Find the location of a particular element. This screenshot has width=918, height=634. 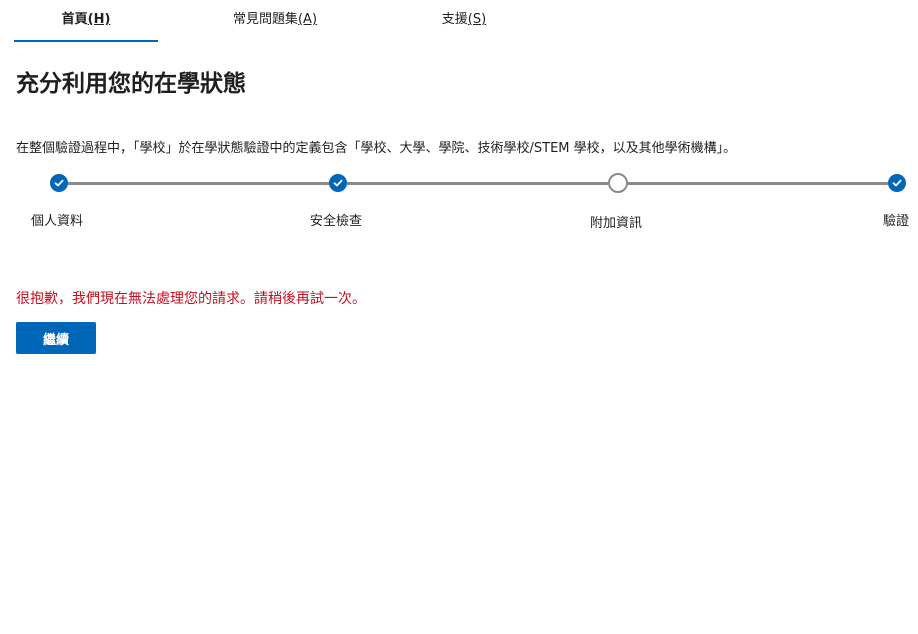

tab-support: 支援(S) is located at coordinates (464, 20).